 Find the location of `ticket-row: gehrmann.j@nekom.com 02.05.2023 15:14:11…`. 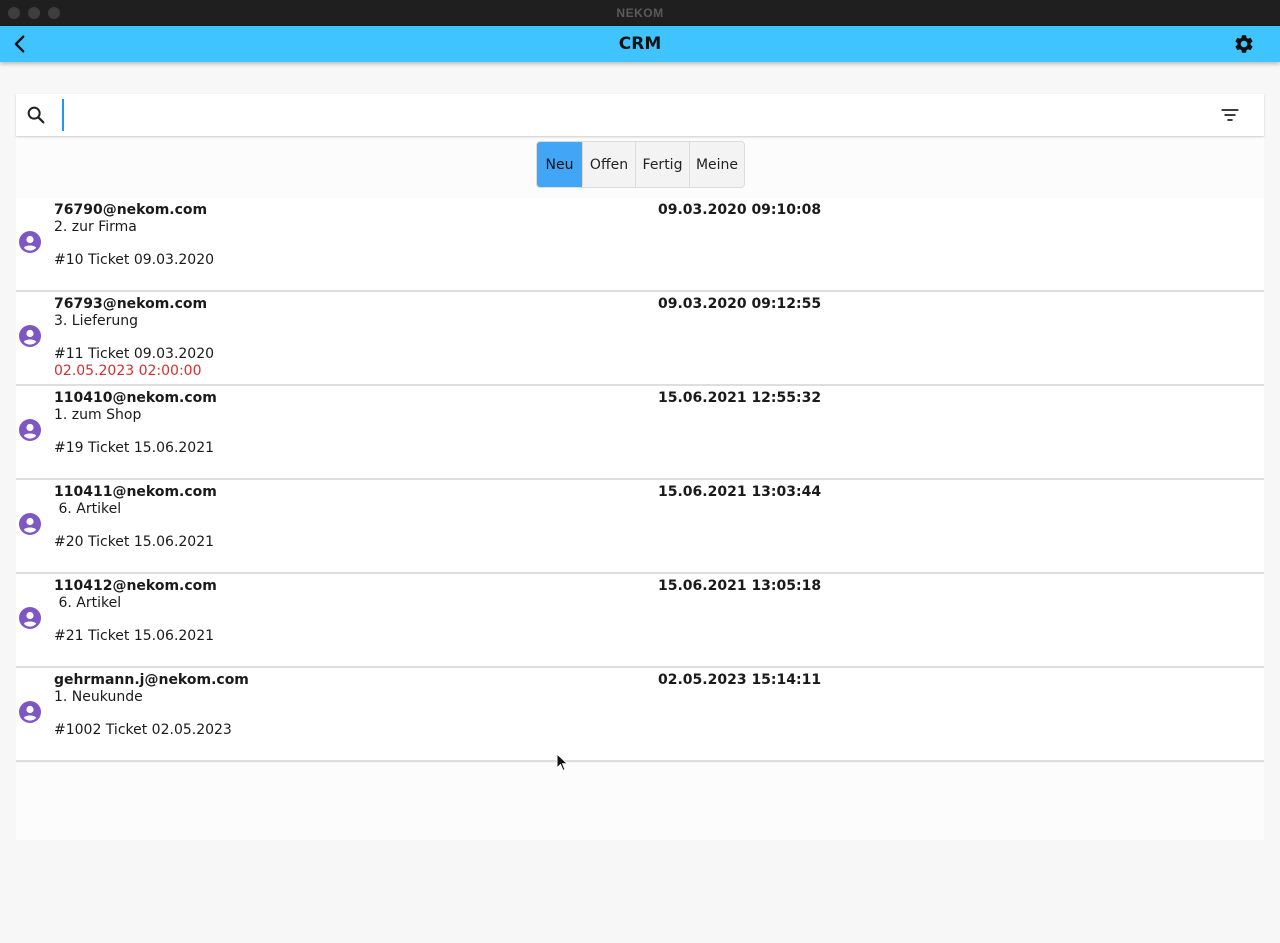

ticket-row: gehrmann.j@nekom.com 02.05.2023 15:14:11… is located at coordinates (640, 715).